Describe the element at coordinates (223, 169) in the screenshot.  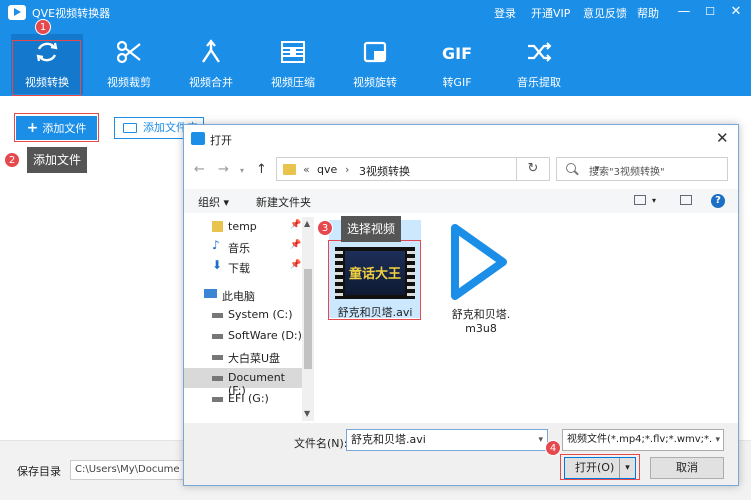
I see `forward-arrow-icon: →` at that location.